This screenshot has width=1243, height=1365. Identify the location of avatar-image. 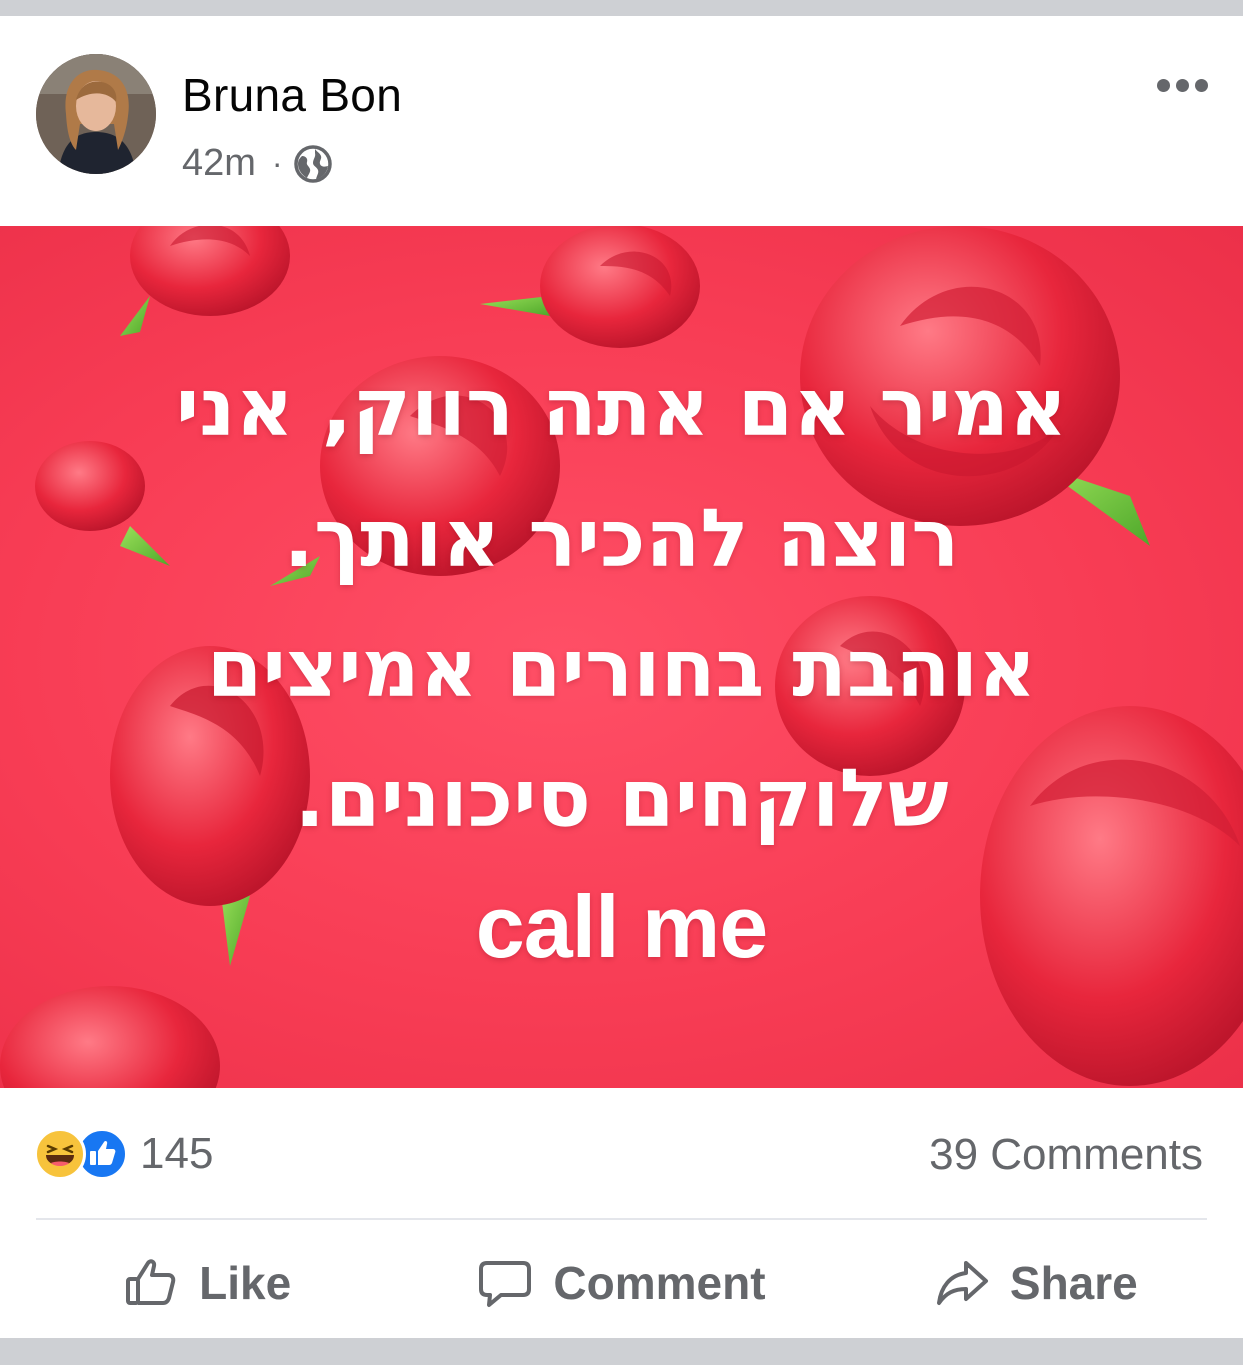
(96, 114).